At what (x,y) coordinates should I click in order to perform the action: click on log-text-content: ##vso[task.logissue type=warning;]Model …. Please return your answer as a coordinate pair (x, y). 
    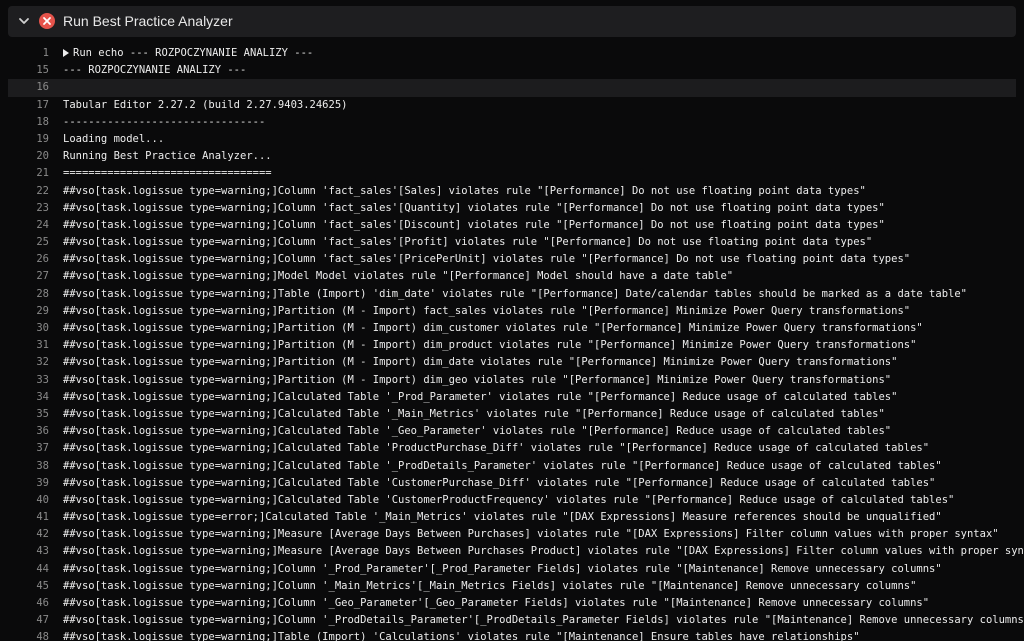
    Looking at the image, I should click on (398, 276).